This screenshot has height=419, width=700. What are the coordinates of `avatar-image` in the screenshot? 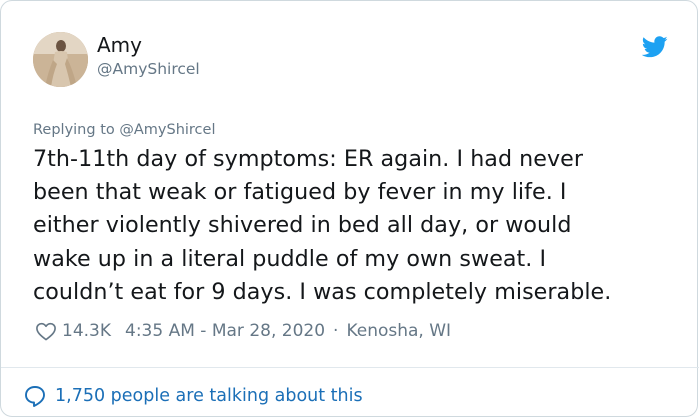 It's located at (60, 59).